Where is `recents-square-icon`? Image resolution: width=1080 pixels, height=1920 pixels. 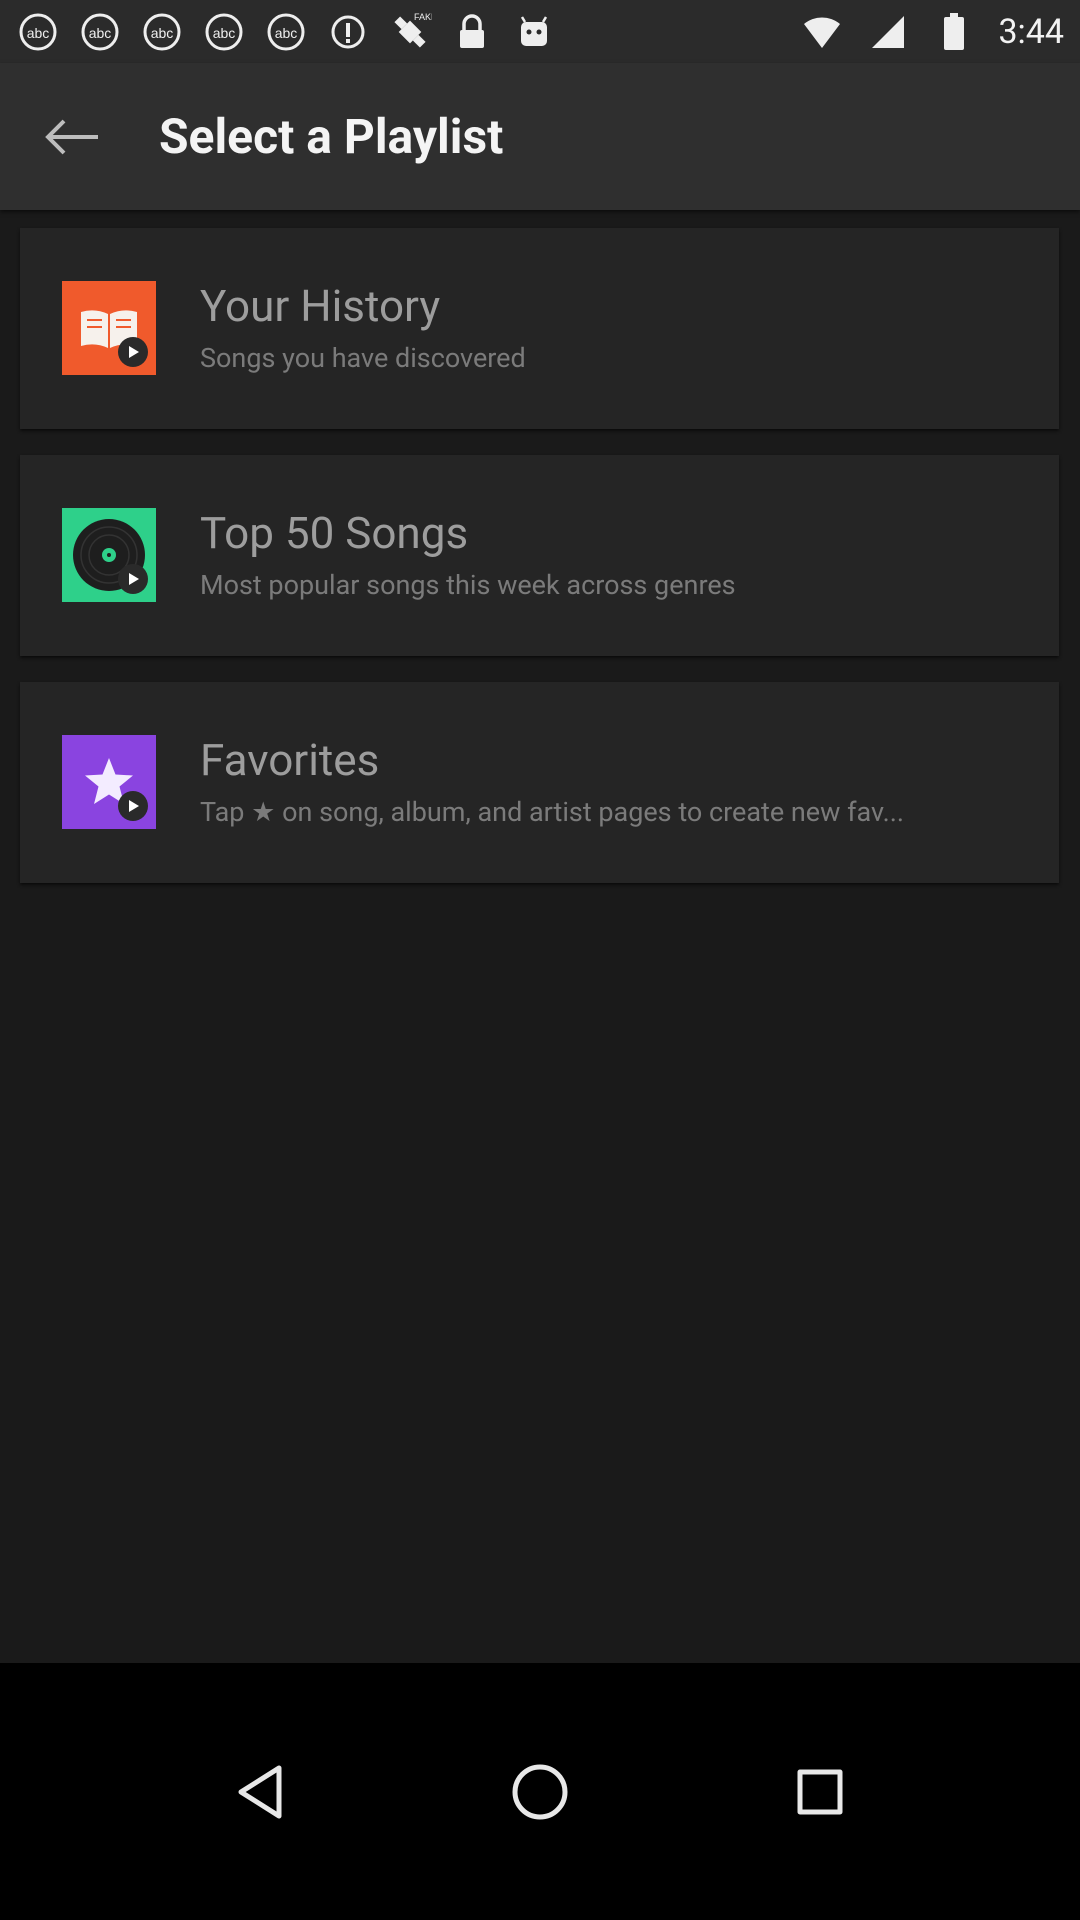 recents-square-icon is located at coordinates (820, 1791).